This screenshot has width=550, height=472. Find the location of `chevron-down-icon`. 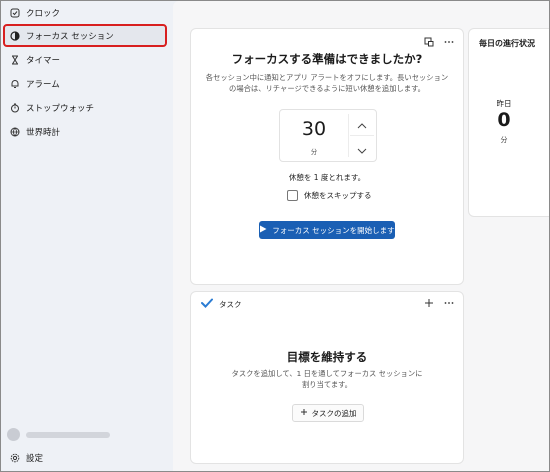

chevron-down-icon is located at coordinates (362, 148).